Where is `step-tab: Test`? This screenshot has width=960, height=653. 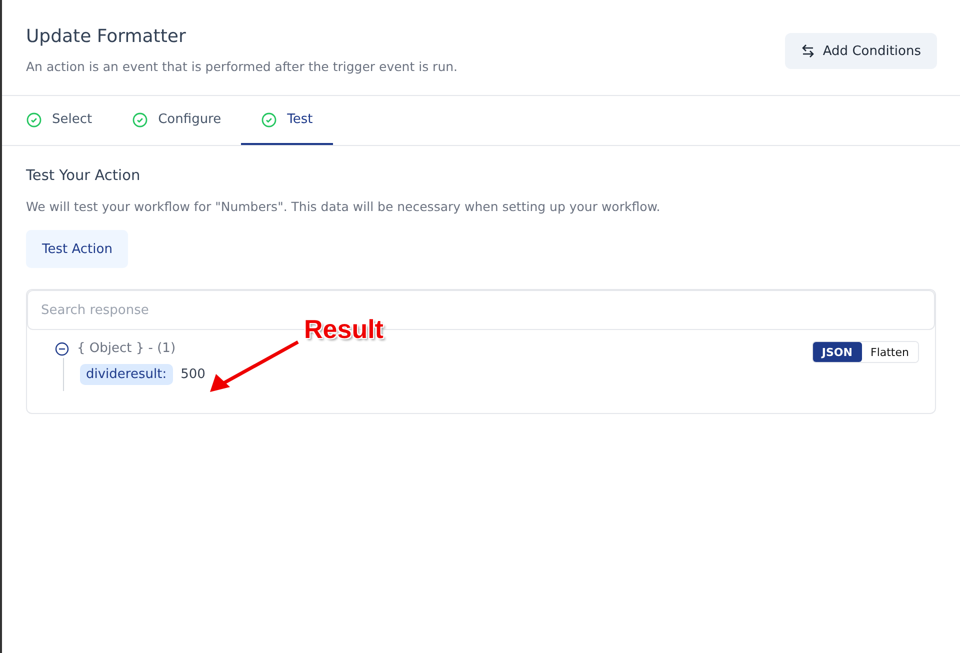
step-tab: Test is located at coordinates (287, 120).